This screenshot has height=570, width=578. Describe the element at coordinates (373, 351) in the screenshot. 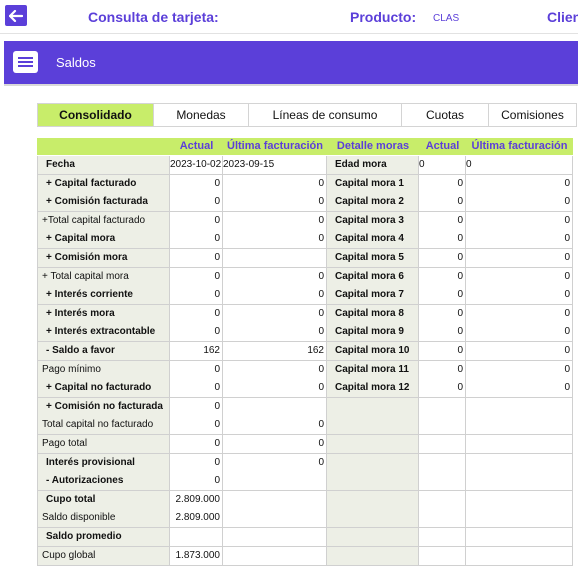

I see `mora-row-label: Capital mora 10` at that location.